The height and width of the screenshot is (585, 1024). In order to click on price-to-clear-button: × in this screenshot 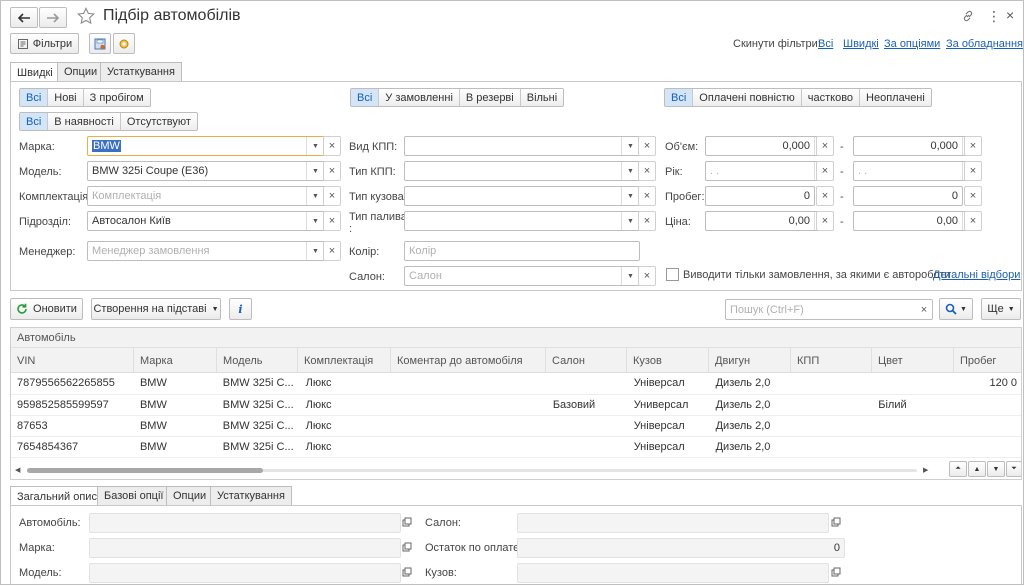, I will do `click(973, 221)`.